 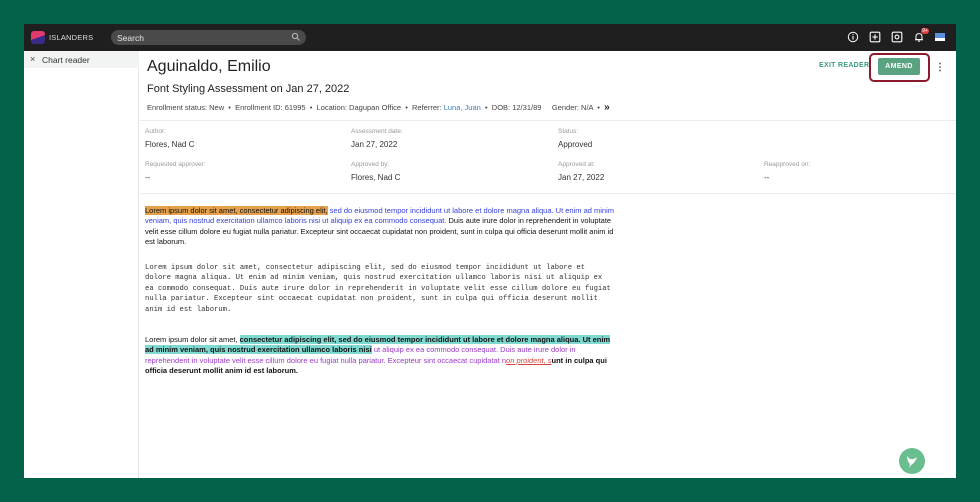 What do you see at coordinates (572, 107) in the screenshot?
I see `gender: Gender: N/A` at bounding box center [572, 107].